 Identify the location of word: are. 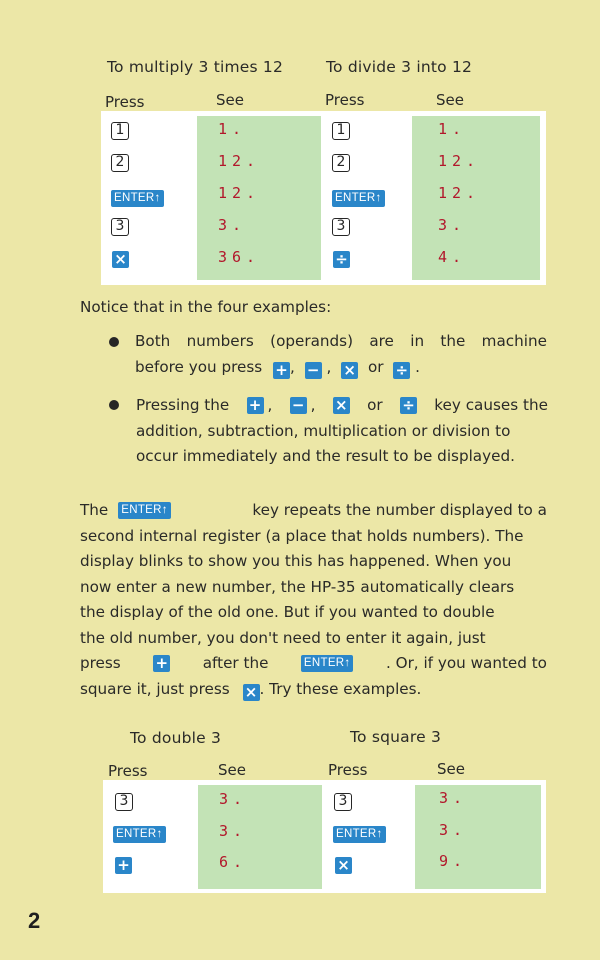
(381, 341).